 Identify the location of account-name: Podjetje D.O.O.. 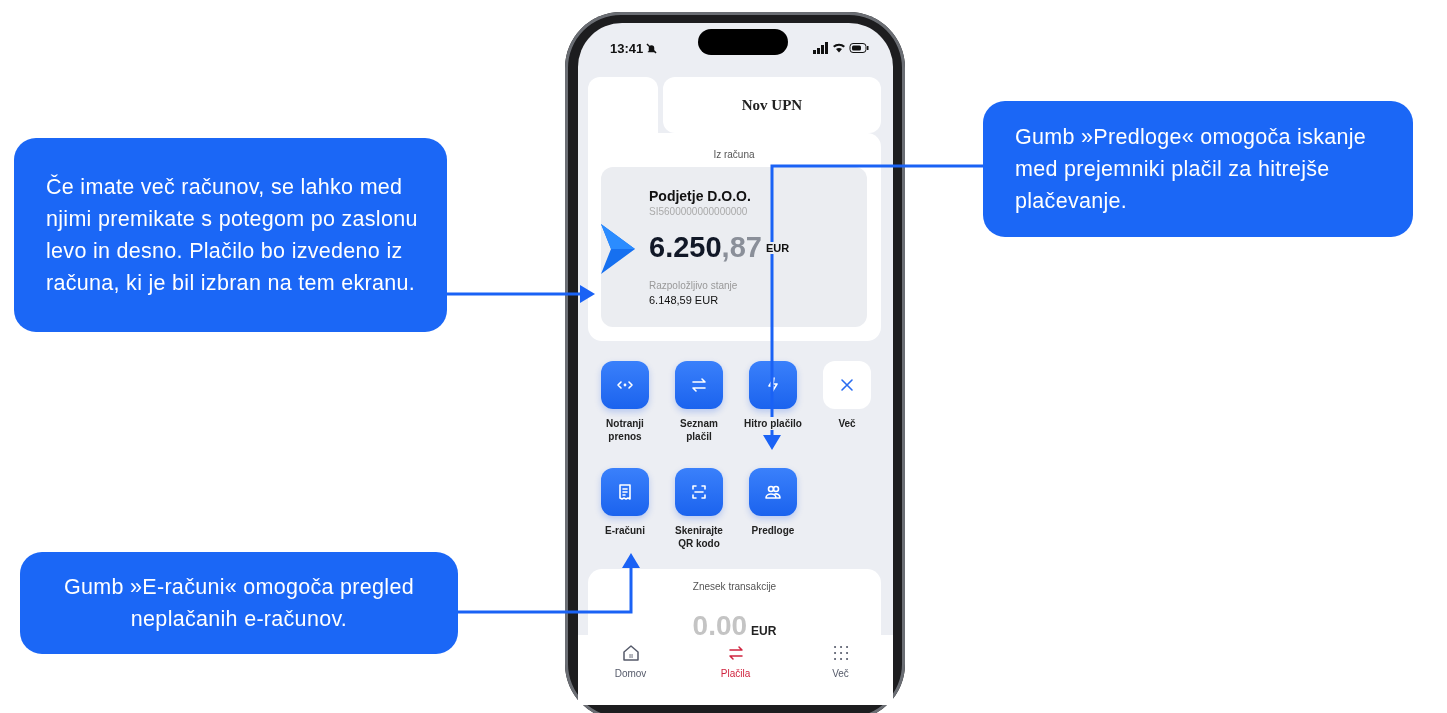
(700, 196).